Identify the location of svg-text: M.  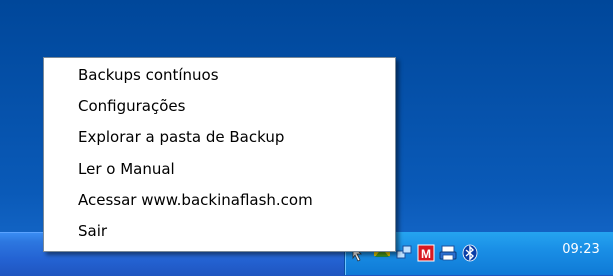
(426, 254).